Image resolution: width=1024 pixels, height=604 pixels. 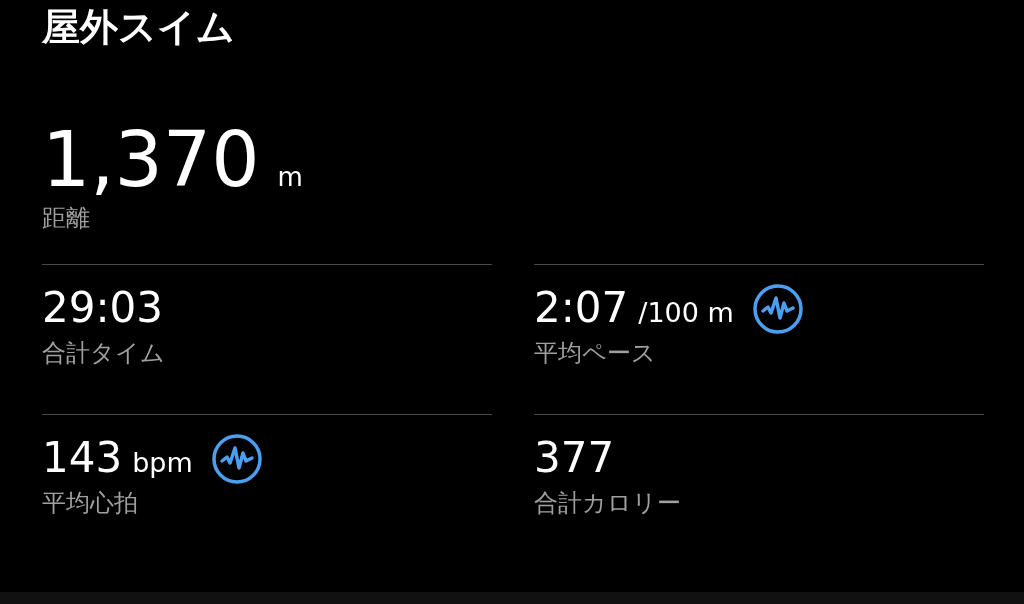 I want to click on stat-unit: bpm, so click(x=162, y=462).